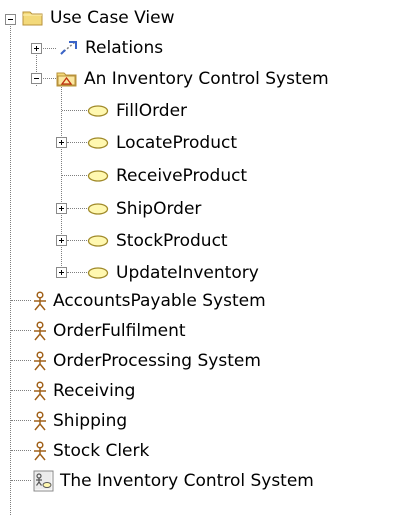 This screenshot has height=515, width=410. I want to click on tree-node-label: UpdateInventory, so click(187, 273).